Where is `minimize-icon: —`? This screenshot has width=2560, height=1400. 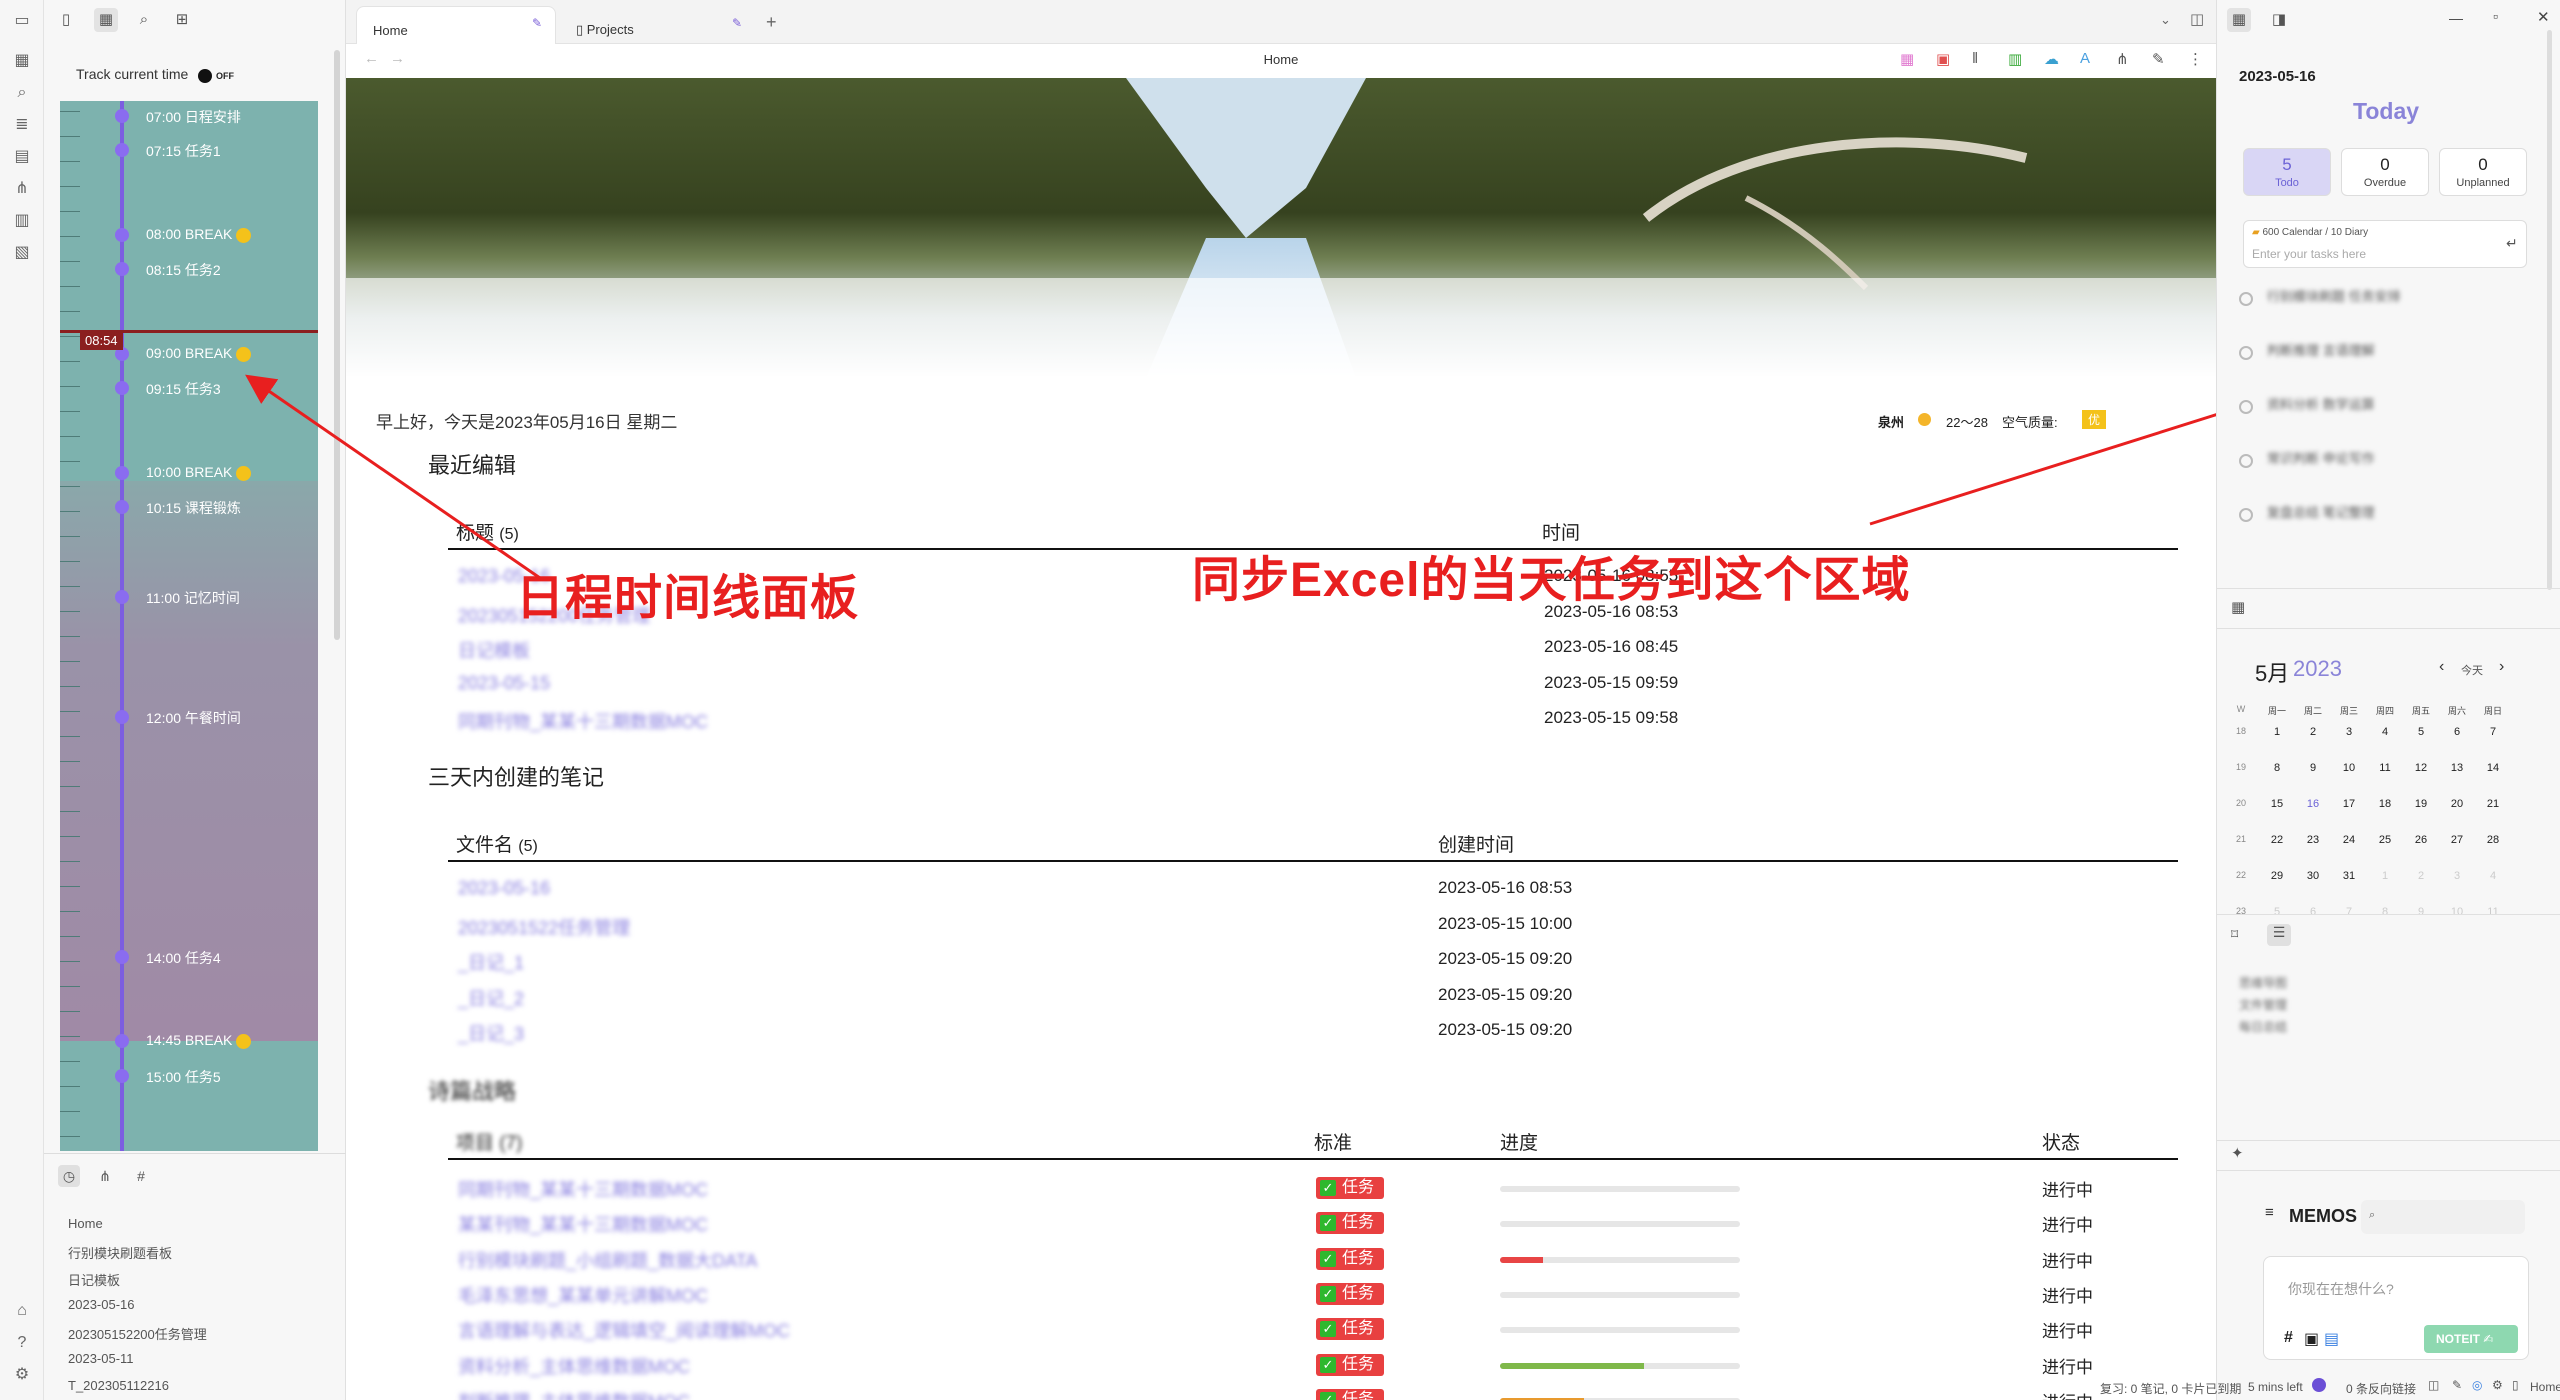 minimize-icon: — is located at coordinates (2456, 18).